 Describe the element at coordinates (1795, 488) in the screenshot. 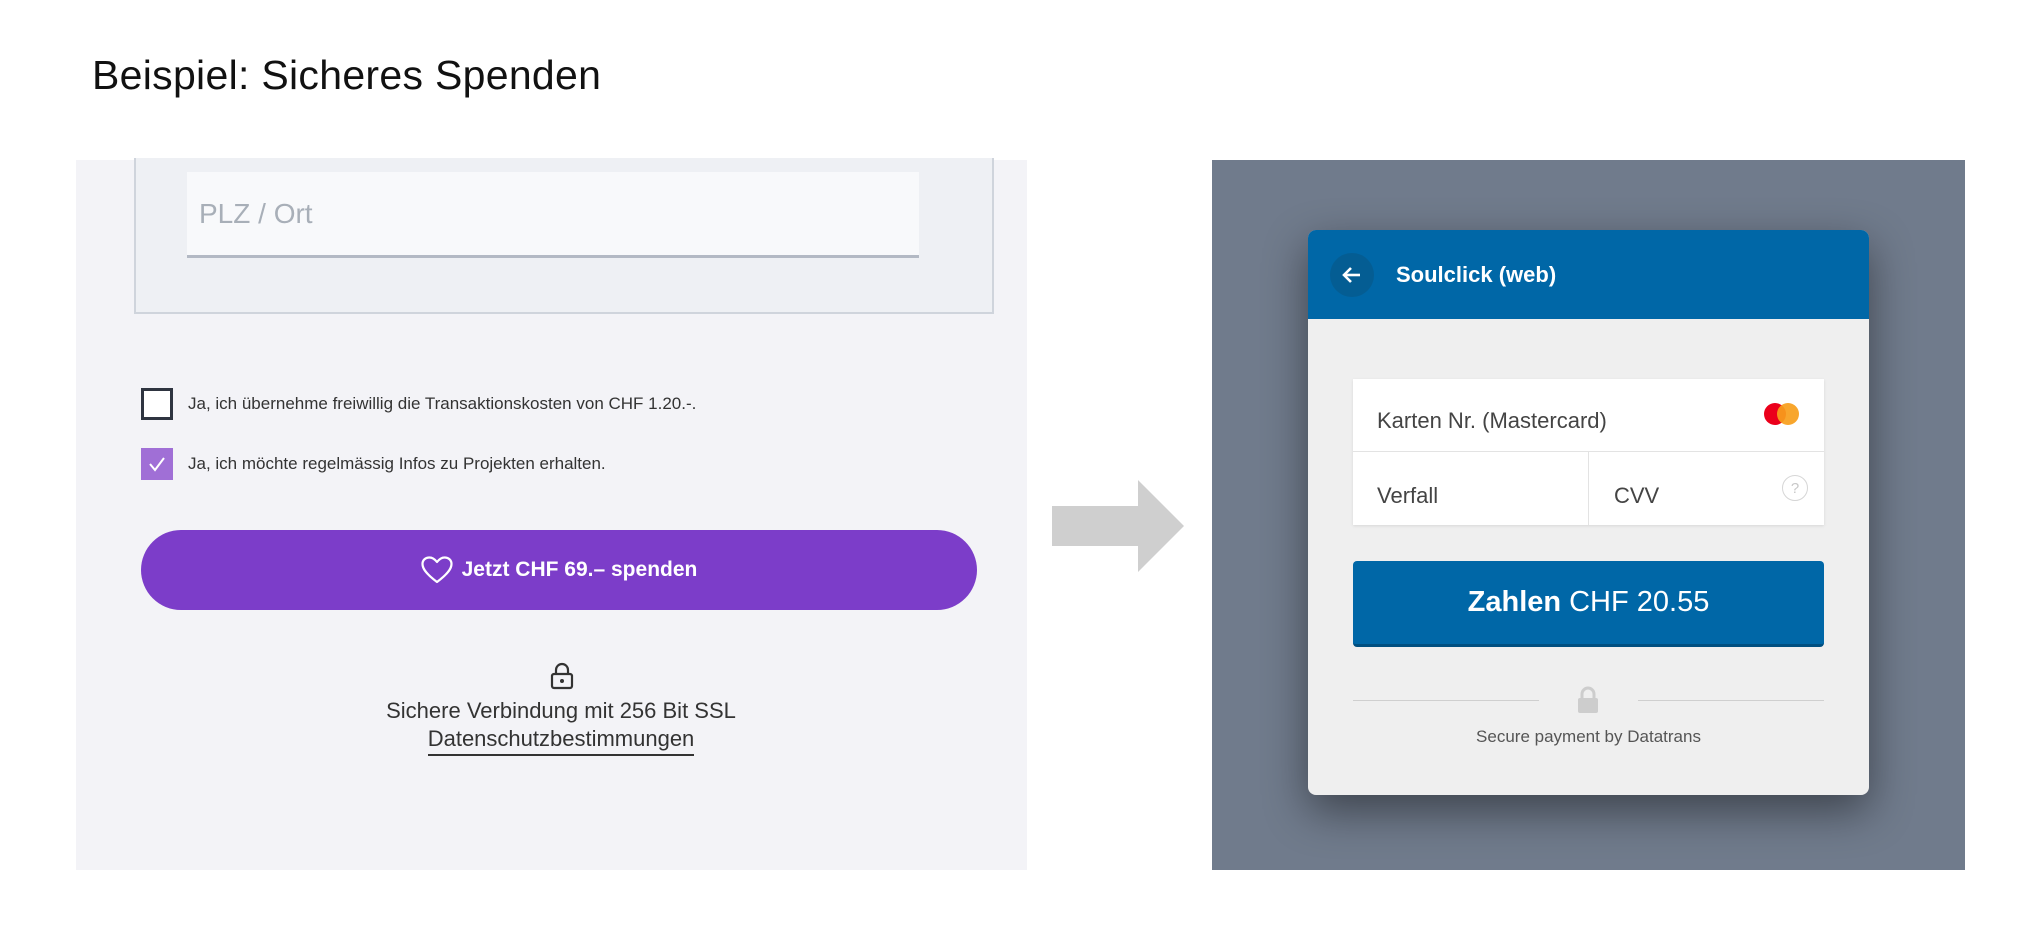

I see `help-icon: ?` at that location.